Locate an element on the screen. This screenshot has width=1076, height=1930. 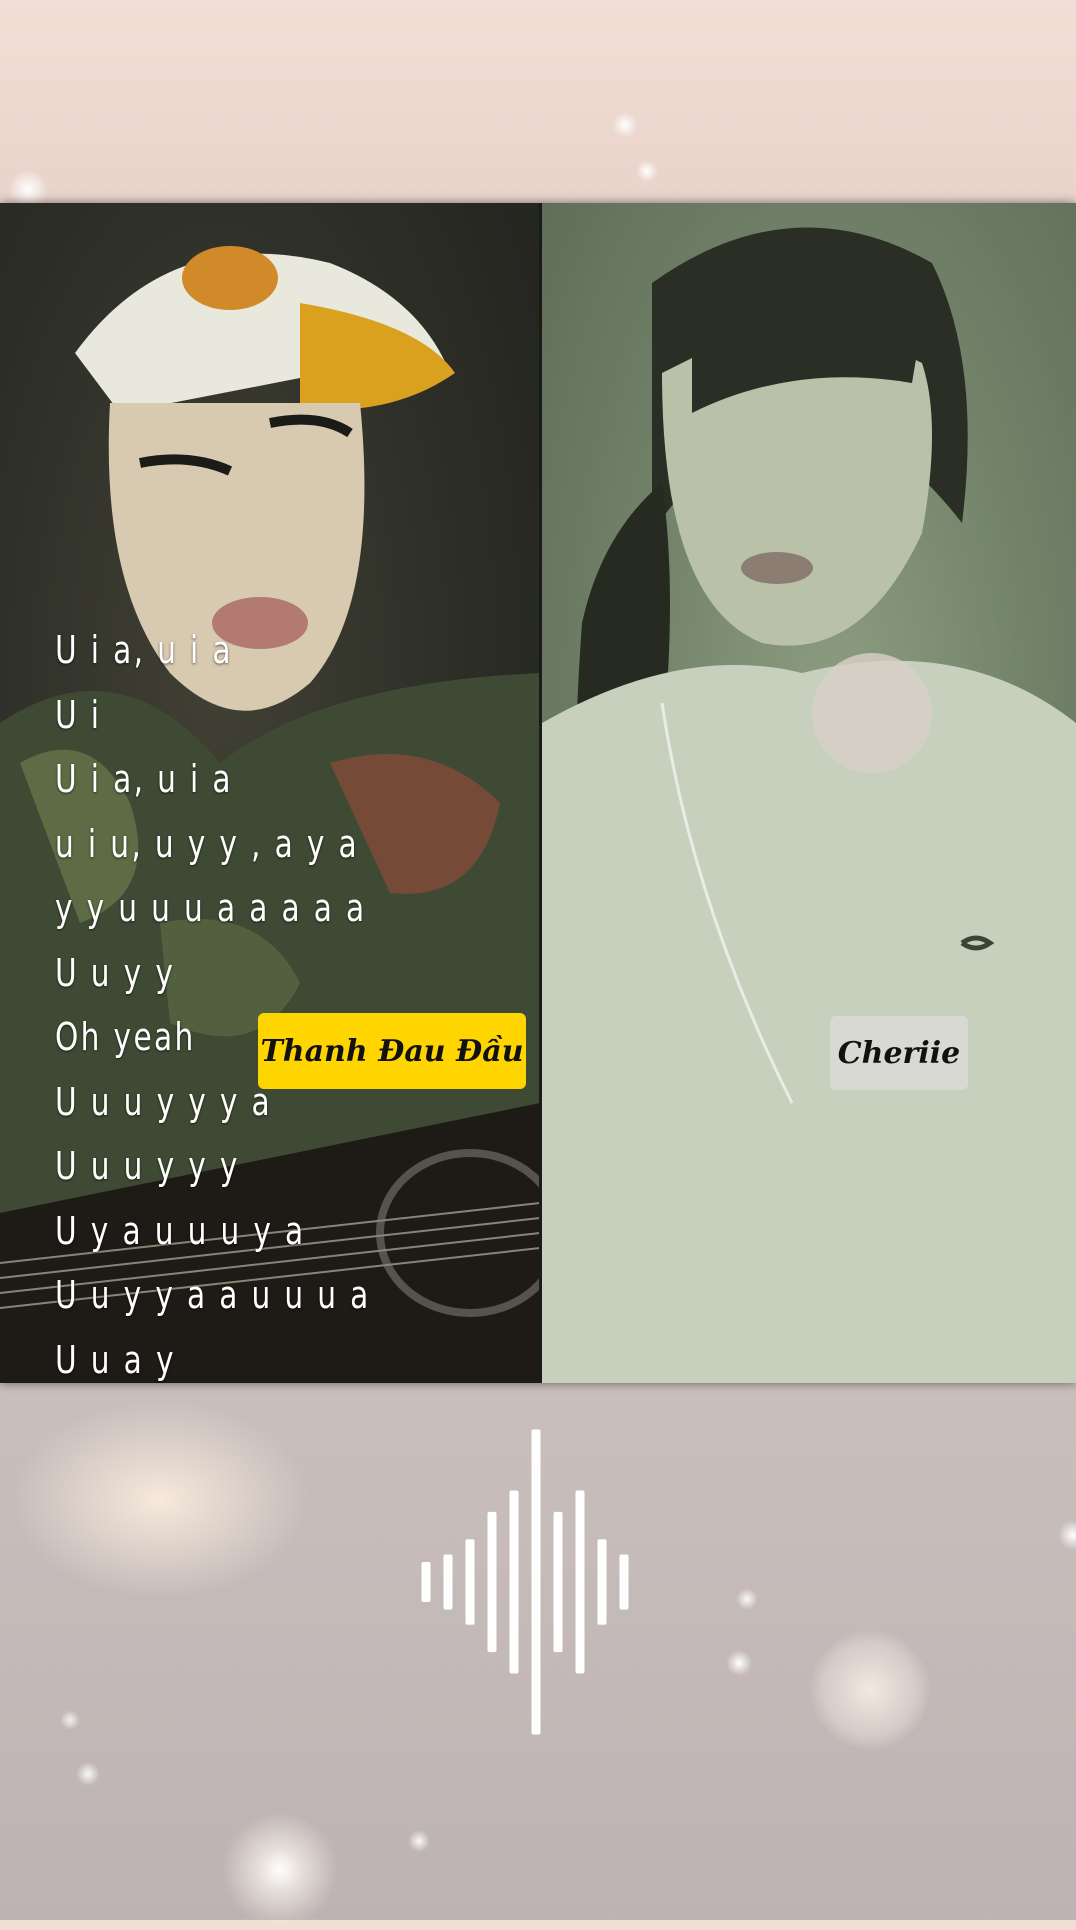
lyric-line: U u a y is located at coordinates (115, 1359).